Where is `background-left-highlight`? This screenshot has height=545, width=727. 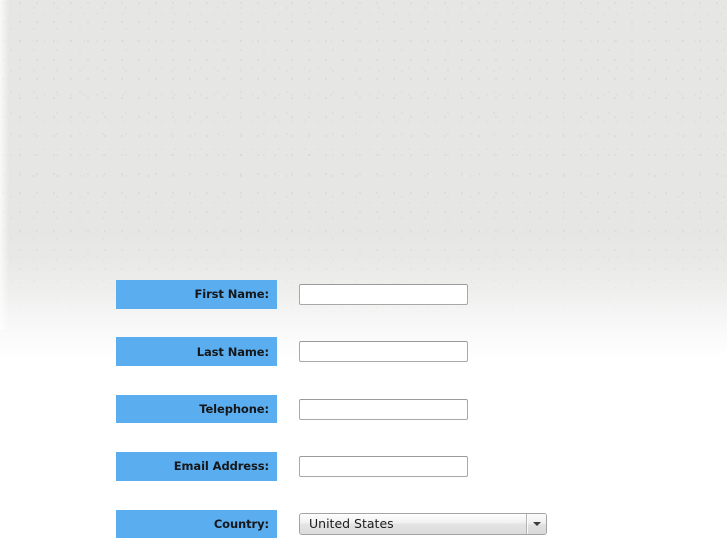 background-left-highlight is located at coordinates (4, 165).